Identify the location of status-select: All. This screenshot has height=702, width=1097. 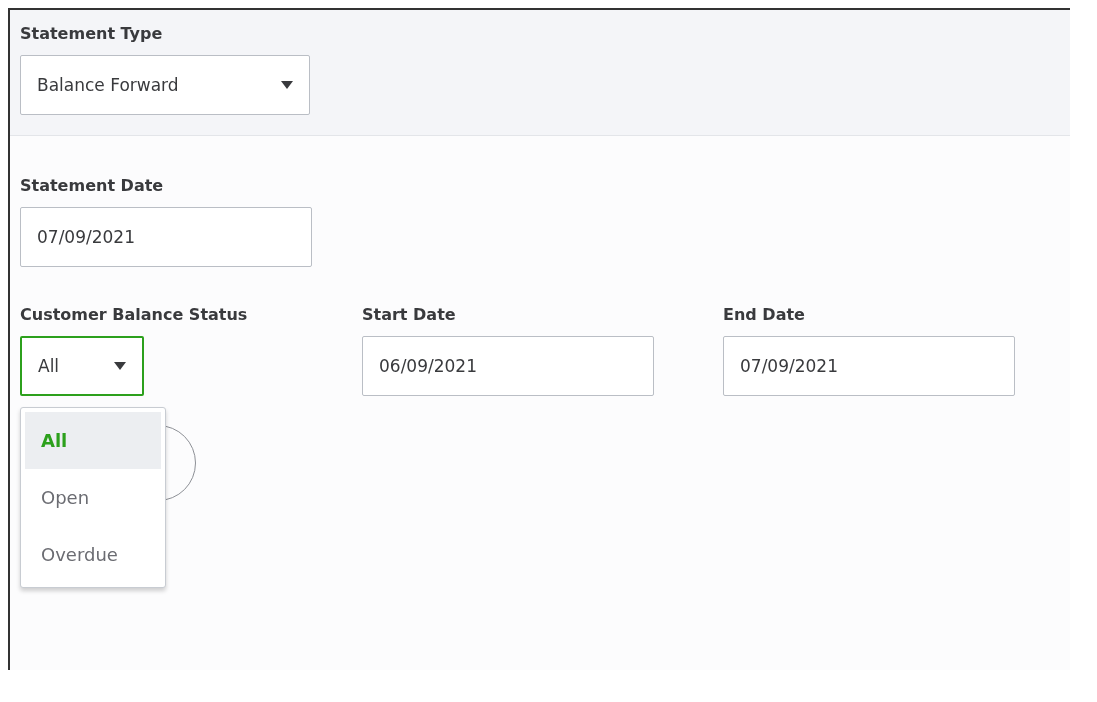
(82, 366).